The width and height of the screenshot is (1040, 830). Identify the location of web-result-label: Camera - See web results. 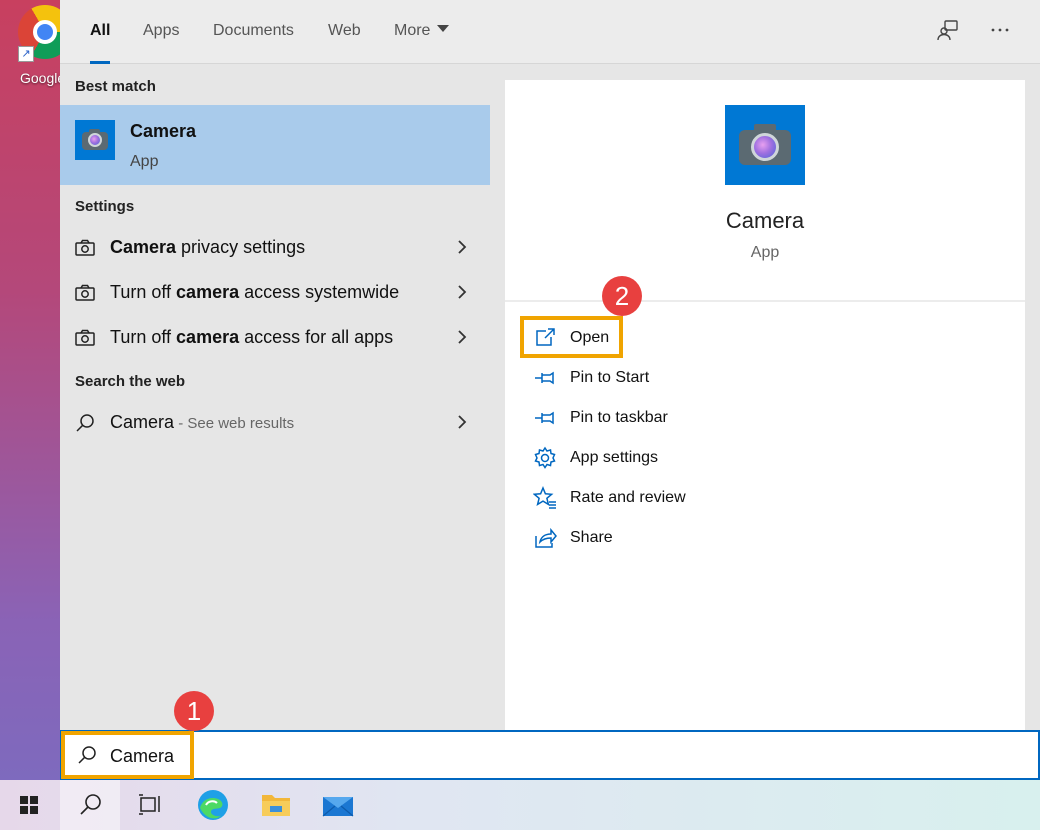
(202, 422).